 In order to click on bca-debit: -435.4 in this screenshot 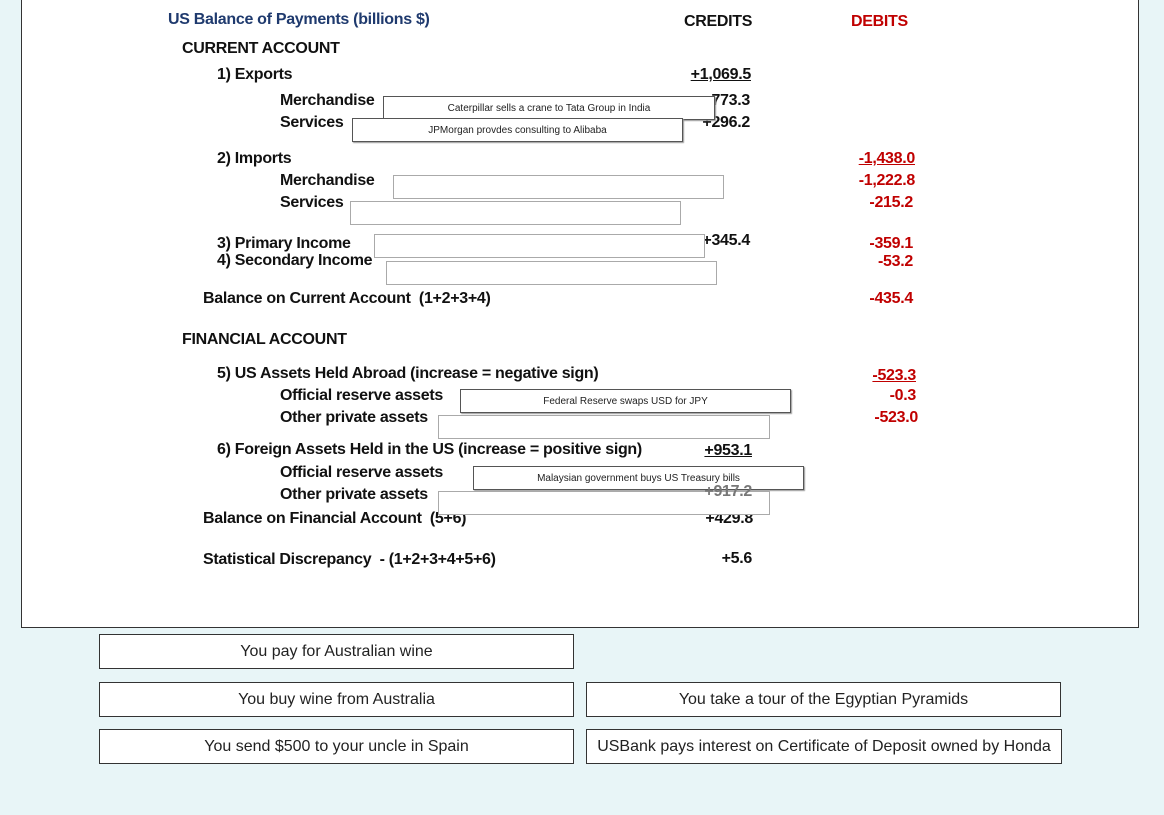, I will do `click(891, 298)`.